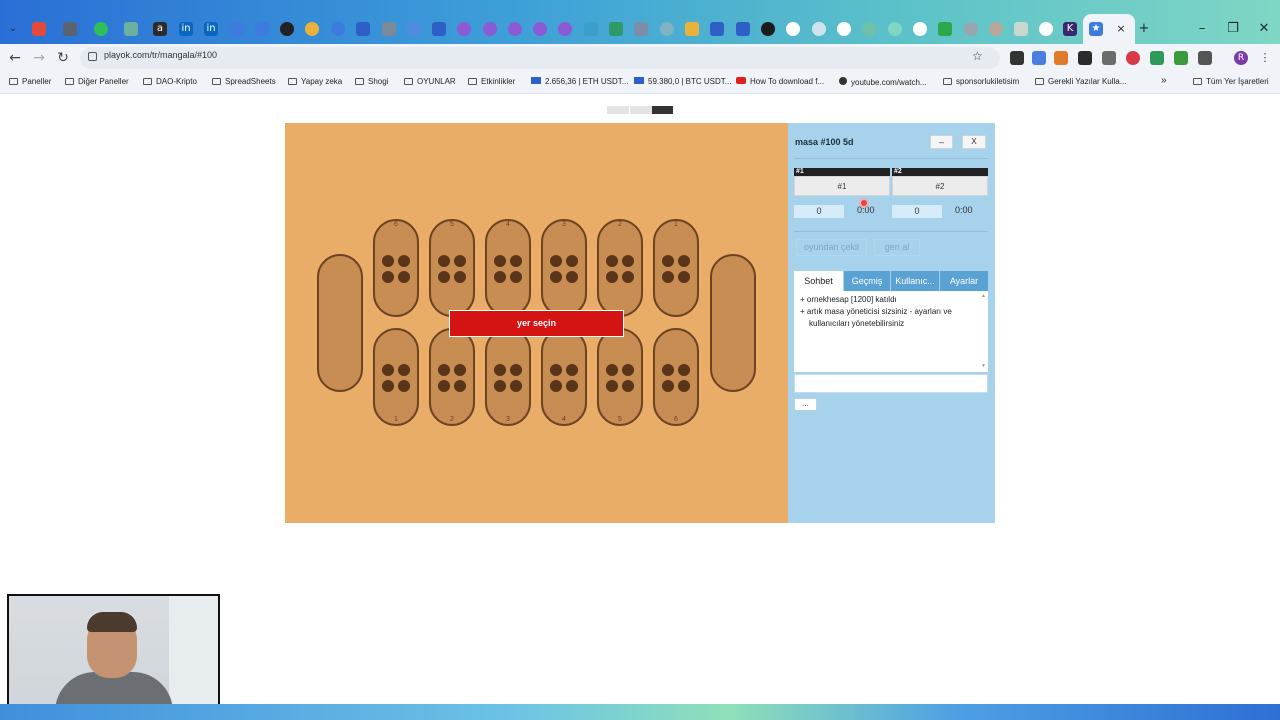 The image size is (1280, 720). I want to click on extensions-puzzle-icon, so click(1205, 58).